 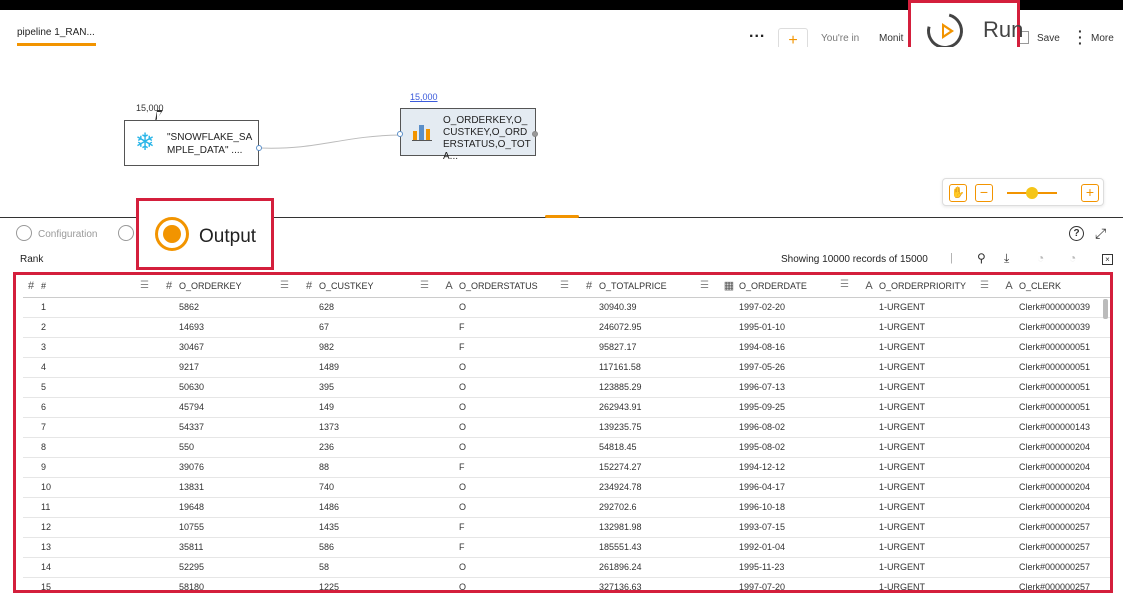 I want to click on search-icon: ⚲, so click(x=981, y=258).